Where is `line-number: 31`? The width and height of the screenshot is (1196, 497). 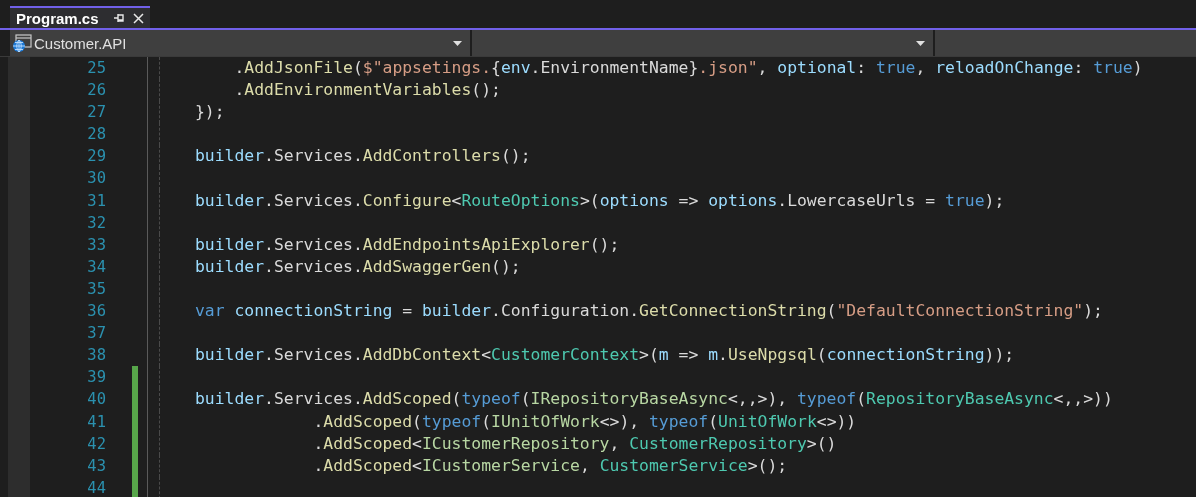 line-number: 31 is located at coordinates (96, 201).